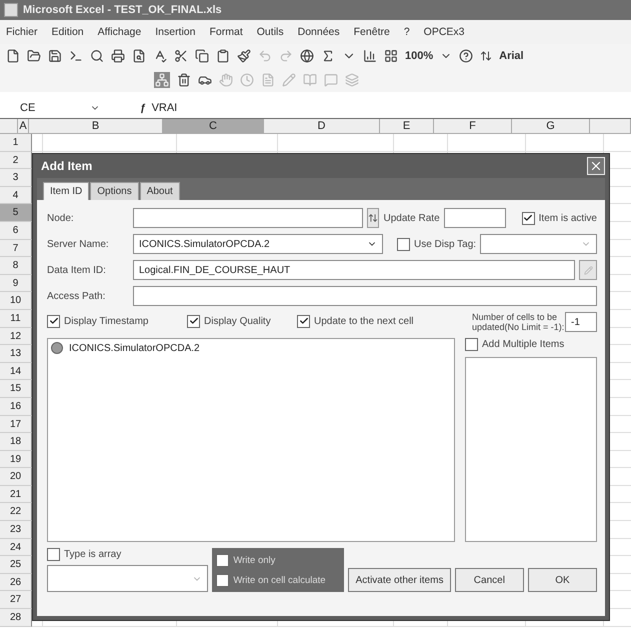 This screenshot has width=631, height=637. I want to click on menu-item: Format, so click(226, 32).